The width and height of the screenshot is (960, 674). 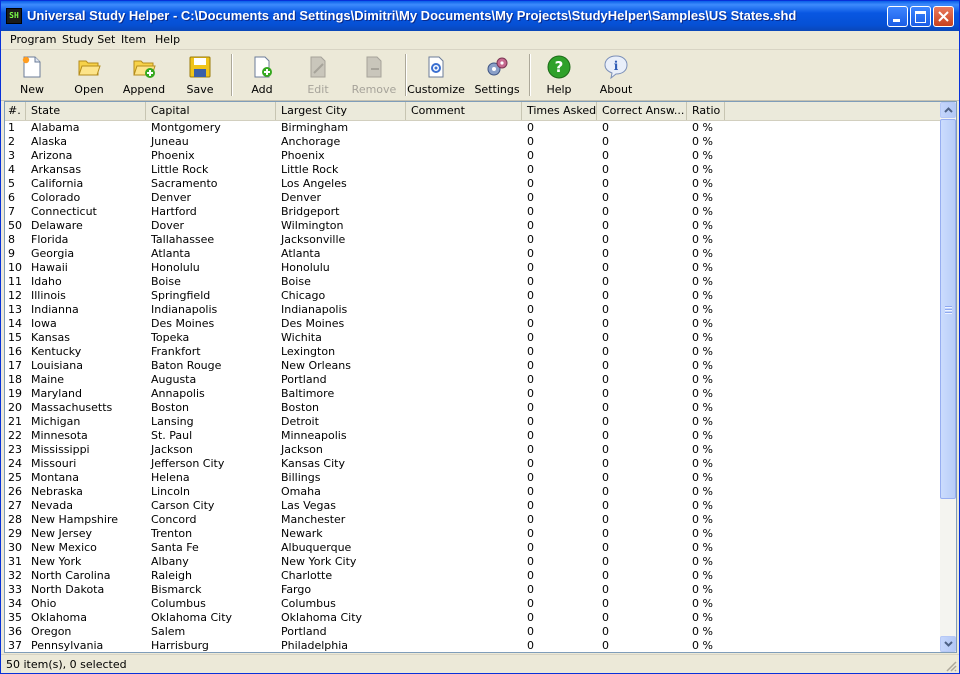 I want to click on help-question-icon: ?, so click(x=559, y=67).